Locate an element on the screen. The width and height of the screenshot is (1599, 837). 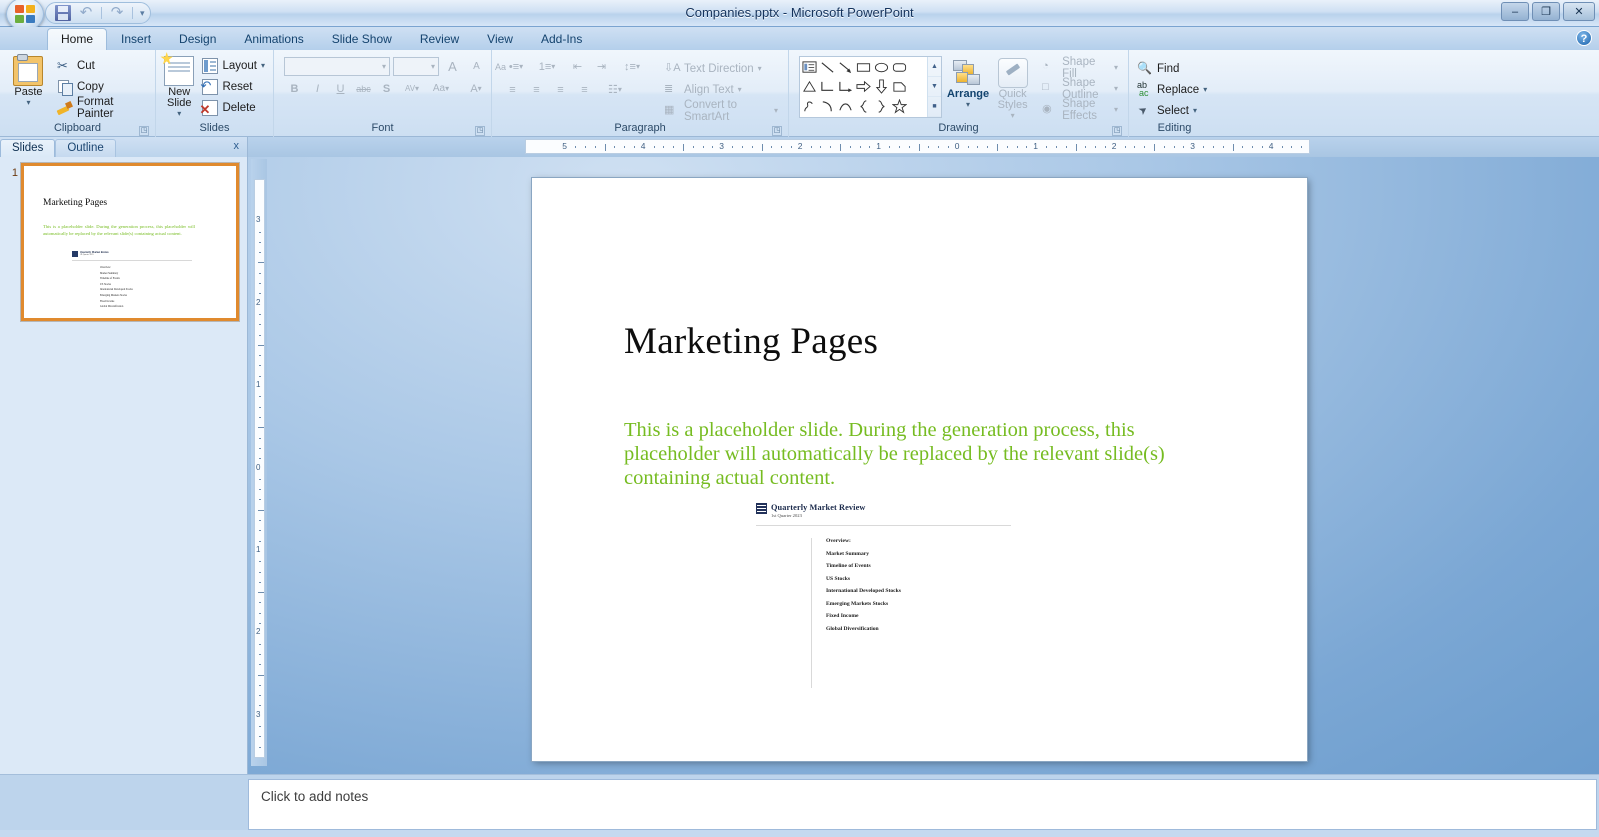
shape-down-arrow is located at coordinates (881, 86).